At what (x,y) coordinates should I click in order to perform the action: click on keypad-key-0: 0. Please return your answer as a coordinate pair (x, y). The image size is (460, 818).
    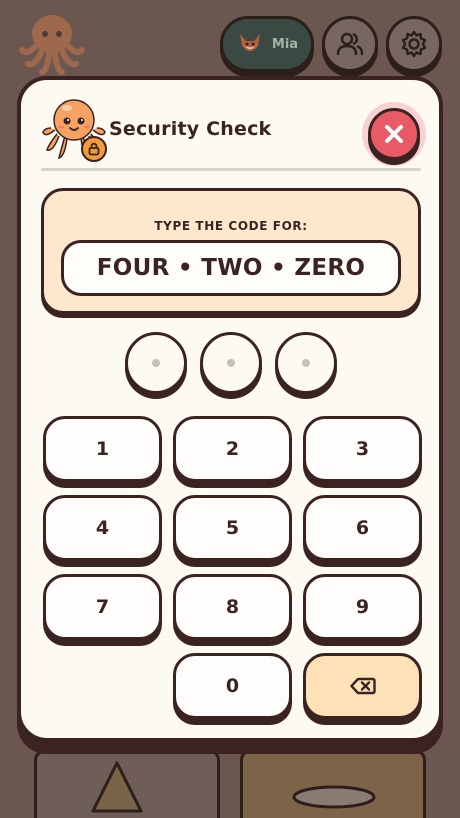
    Looking at the image, I should click on (232, 686).